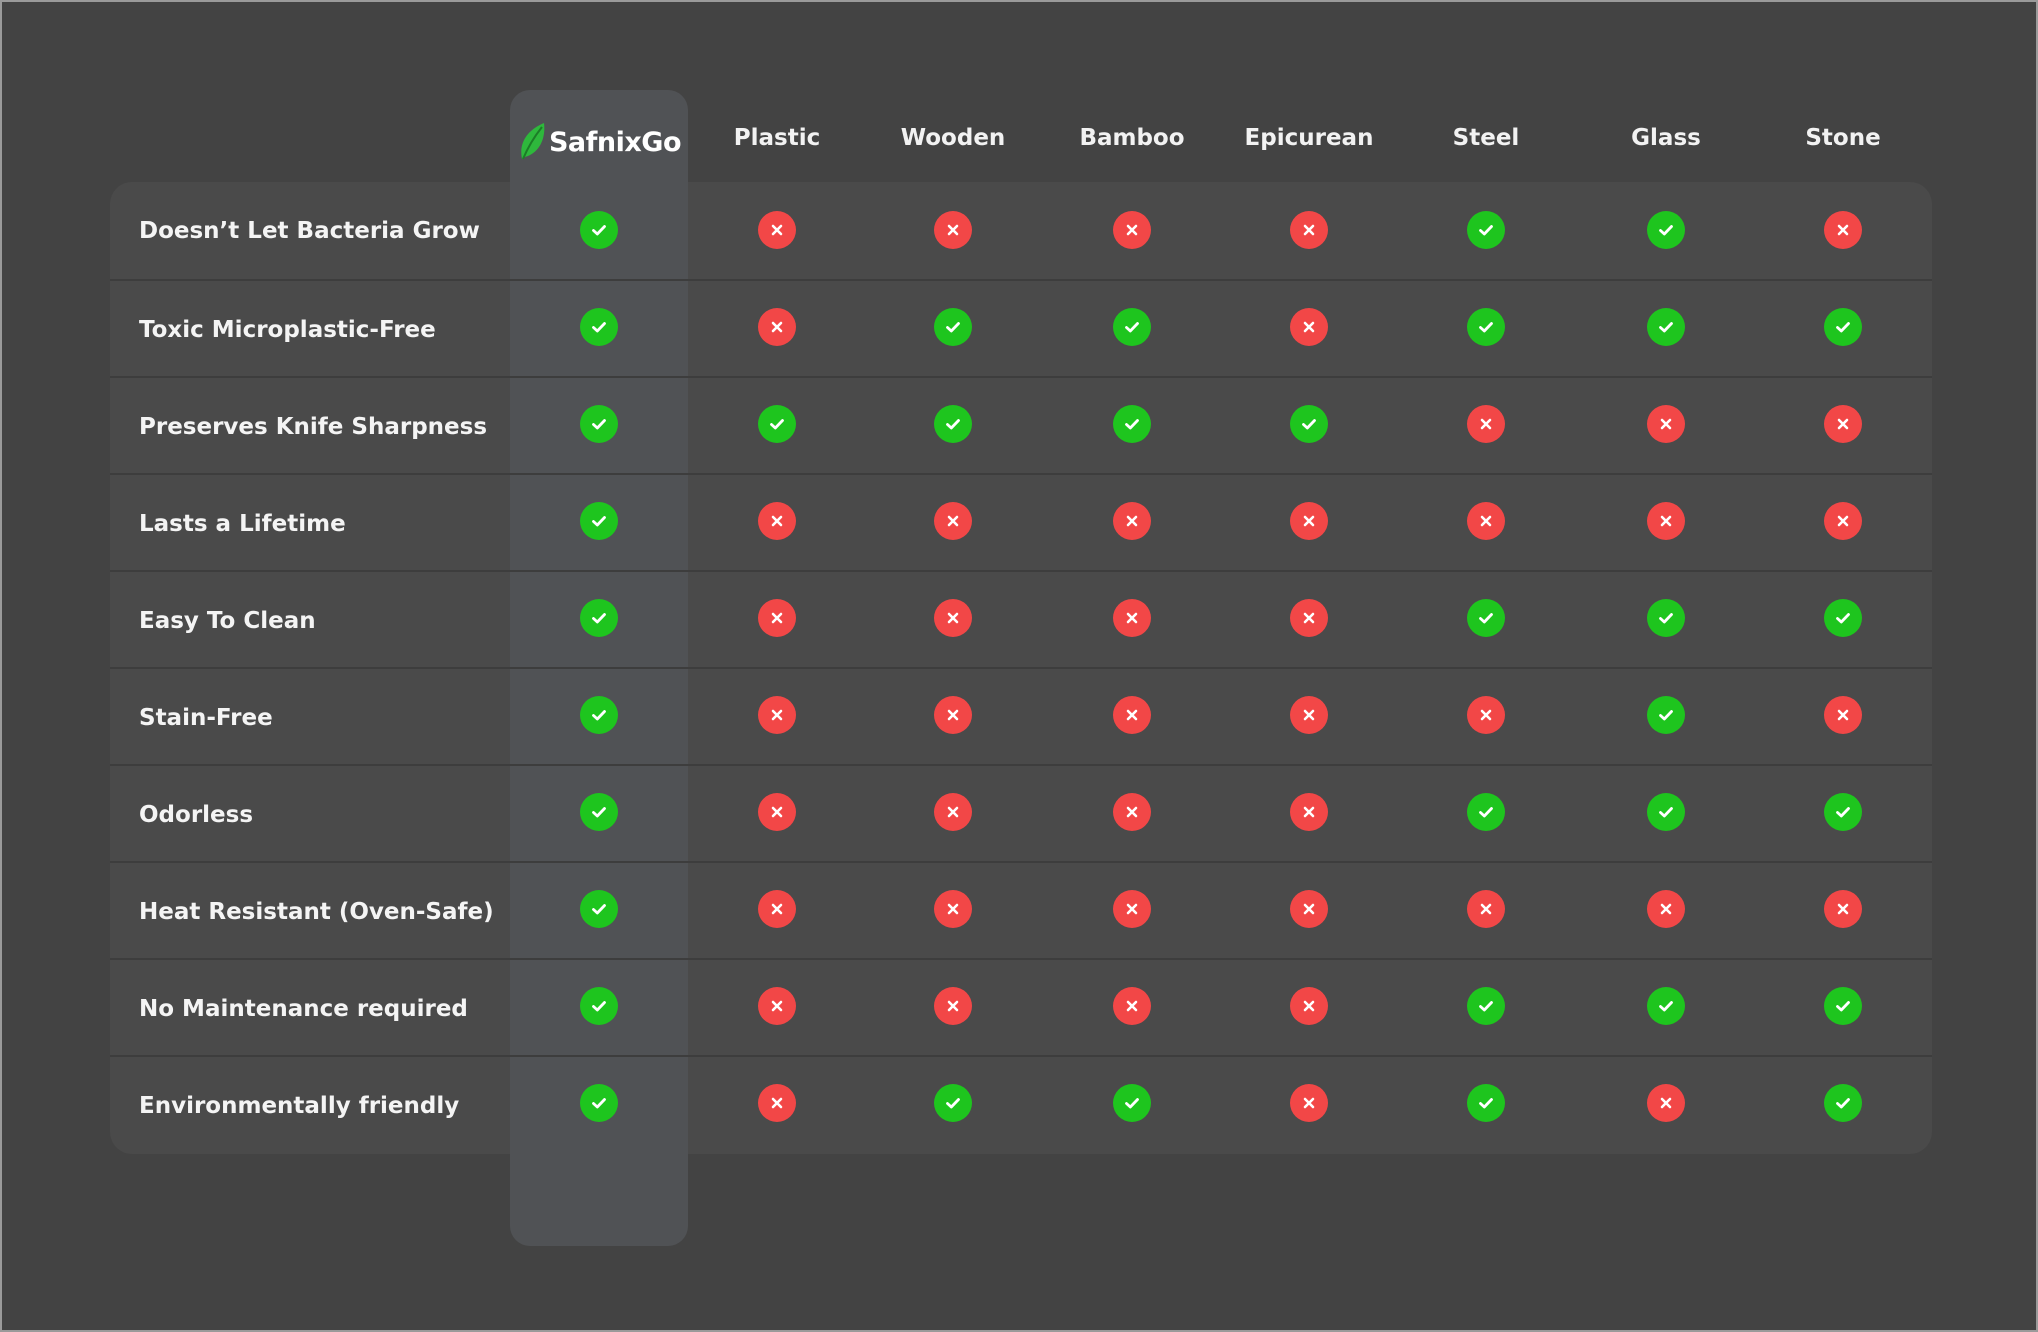 Image resolution: width=2038 pixels, height=1332 pixels. I want to click on feature-label: Preserves Knife Sharpness, so click(313, 426).